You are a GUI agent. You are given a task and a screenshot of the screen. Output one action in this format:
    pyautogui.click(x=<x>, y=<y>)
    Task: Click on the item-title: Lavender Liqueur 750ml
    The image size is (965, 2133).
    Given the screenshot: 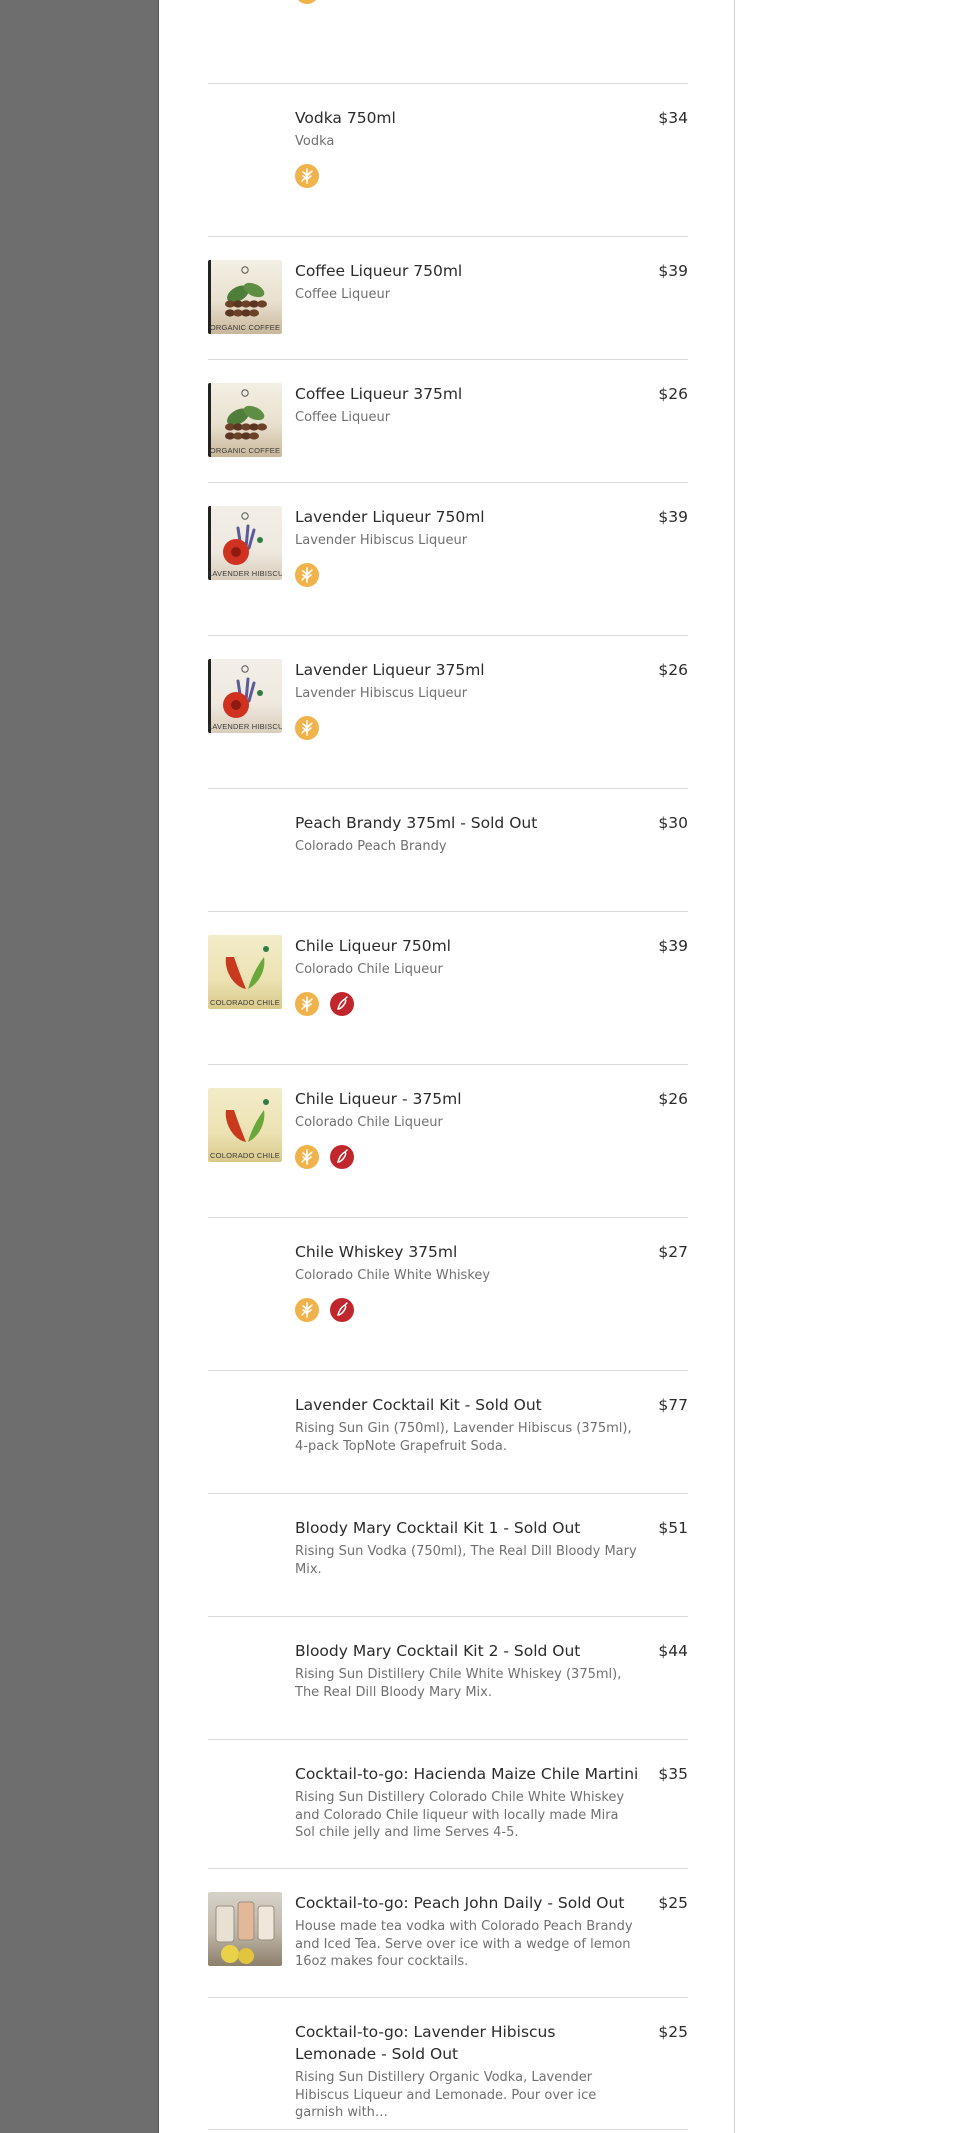 What is the action you would take?
    pyautogui.click(x=390, y=517)
    